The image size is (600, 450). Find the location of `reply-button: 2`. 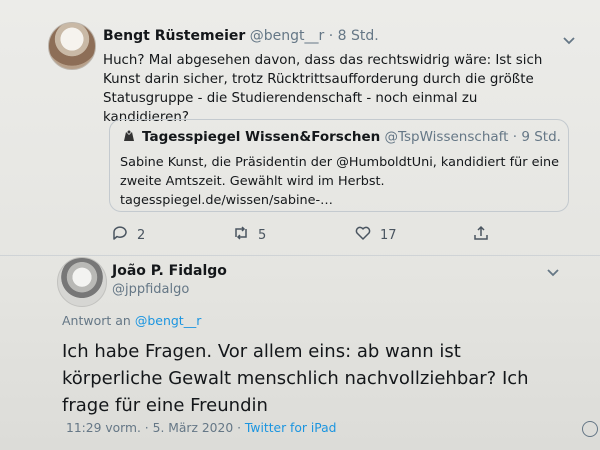

reply-button: 2 is located at coordinates (128, 235).